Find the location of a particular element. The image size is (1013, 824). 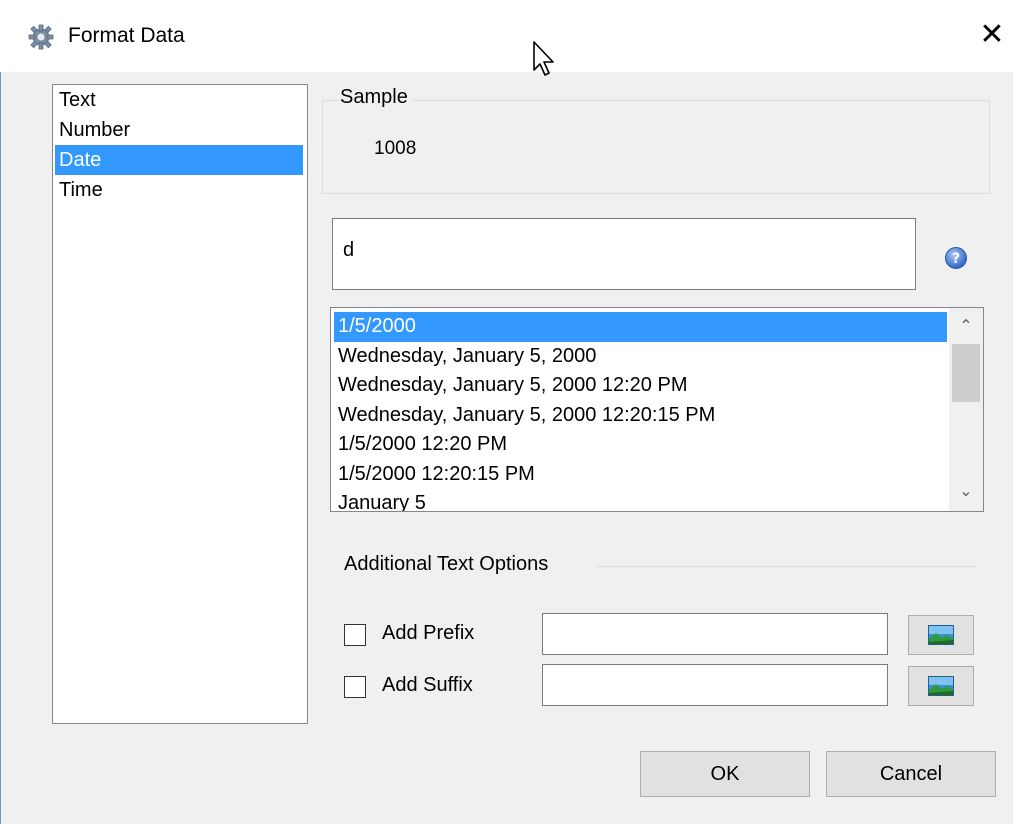

suffix-image-button is located at coordinates (941, 686).